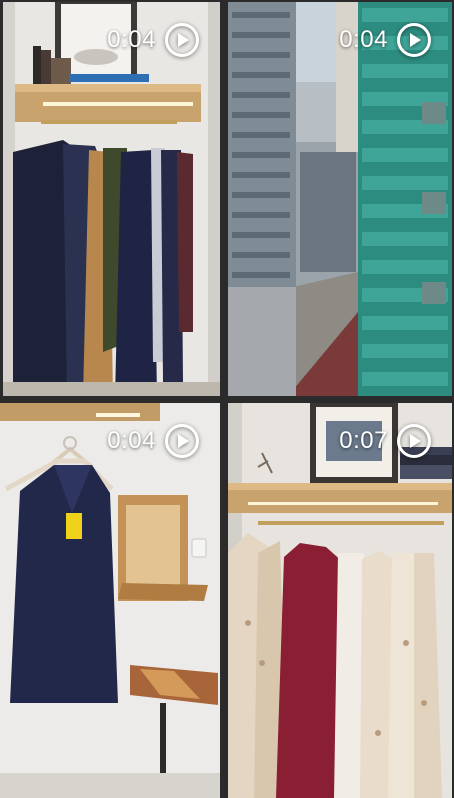  I want to click on video-overlay: 0:07, so click(385, 441).